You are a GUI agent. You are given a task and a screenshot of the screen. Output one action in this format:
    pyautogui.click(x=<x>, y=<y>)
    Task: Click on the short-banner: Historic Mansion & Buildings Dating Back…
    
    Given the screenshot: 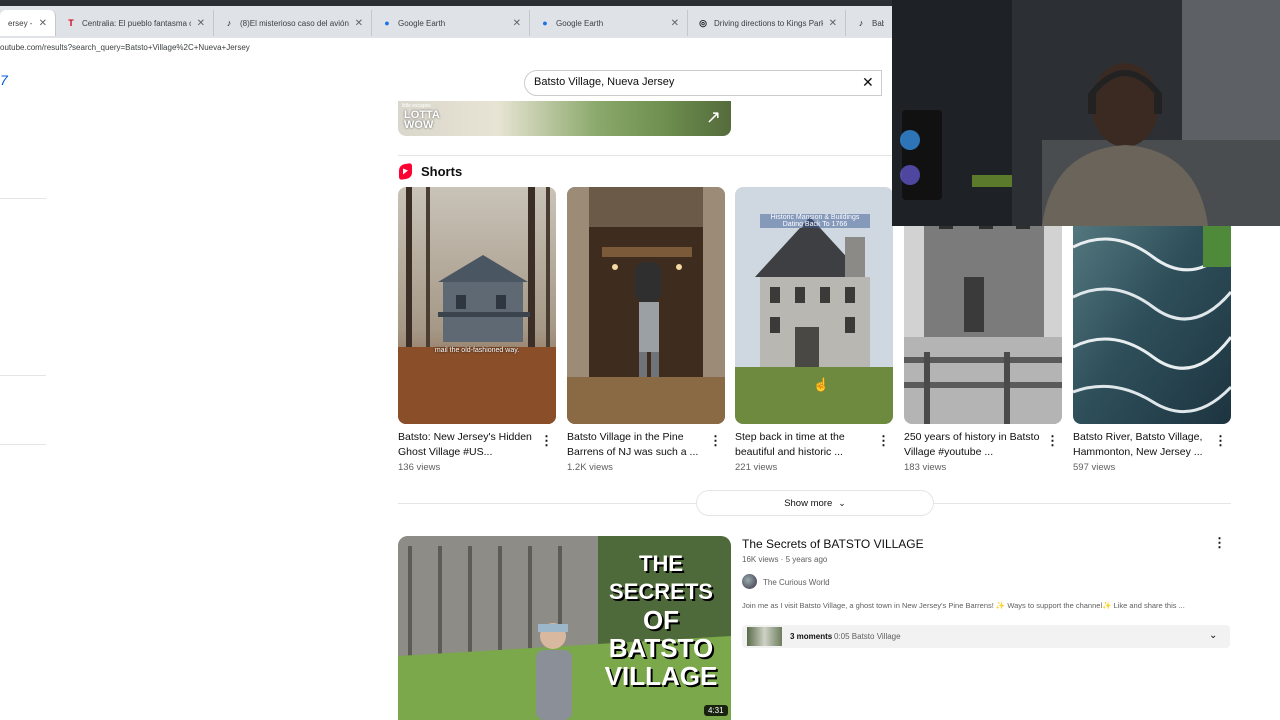 What is the action you would take?
    pyautogui.click(x=815, y=221)
    